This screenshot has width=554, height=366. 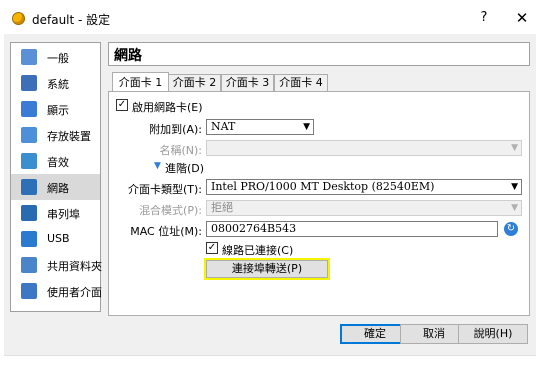 I want to click on sidebar-item-storage: 存放裝置, so click(x=55, y=135).